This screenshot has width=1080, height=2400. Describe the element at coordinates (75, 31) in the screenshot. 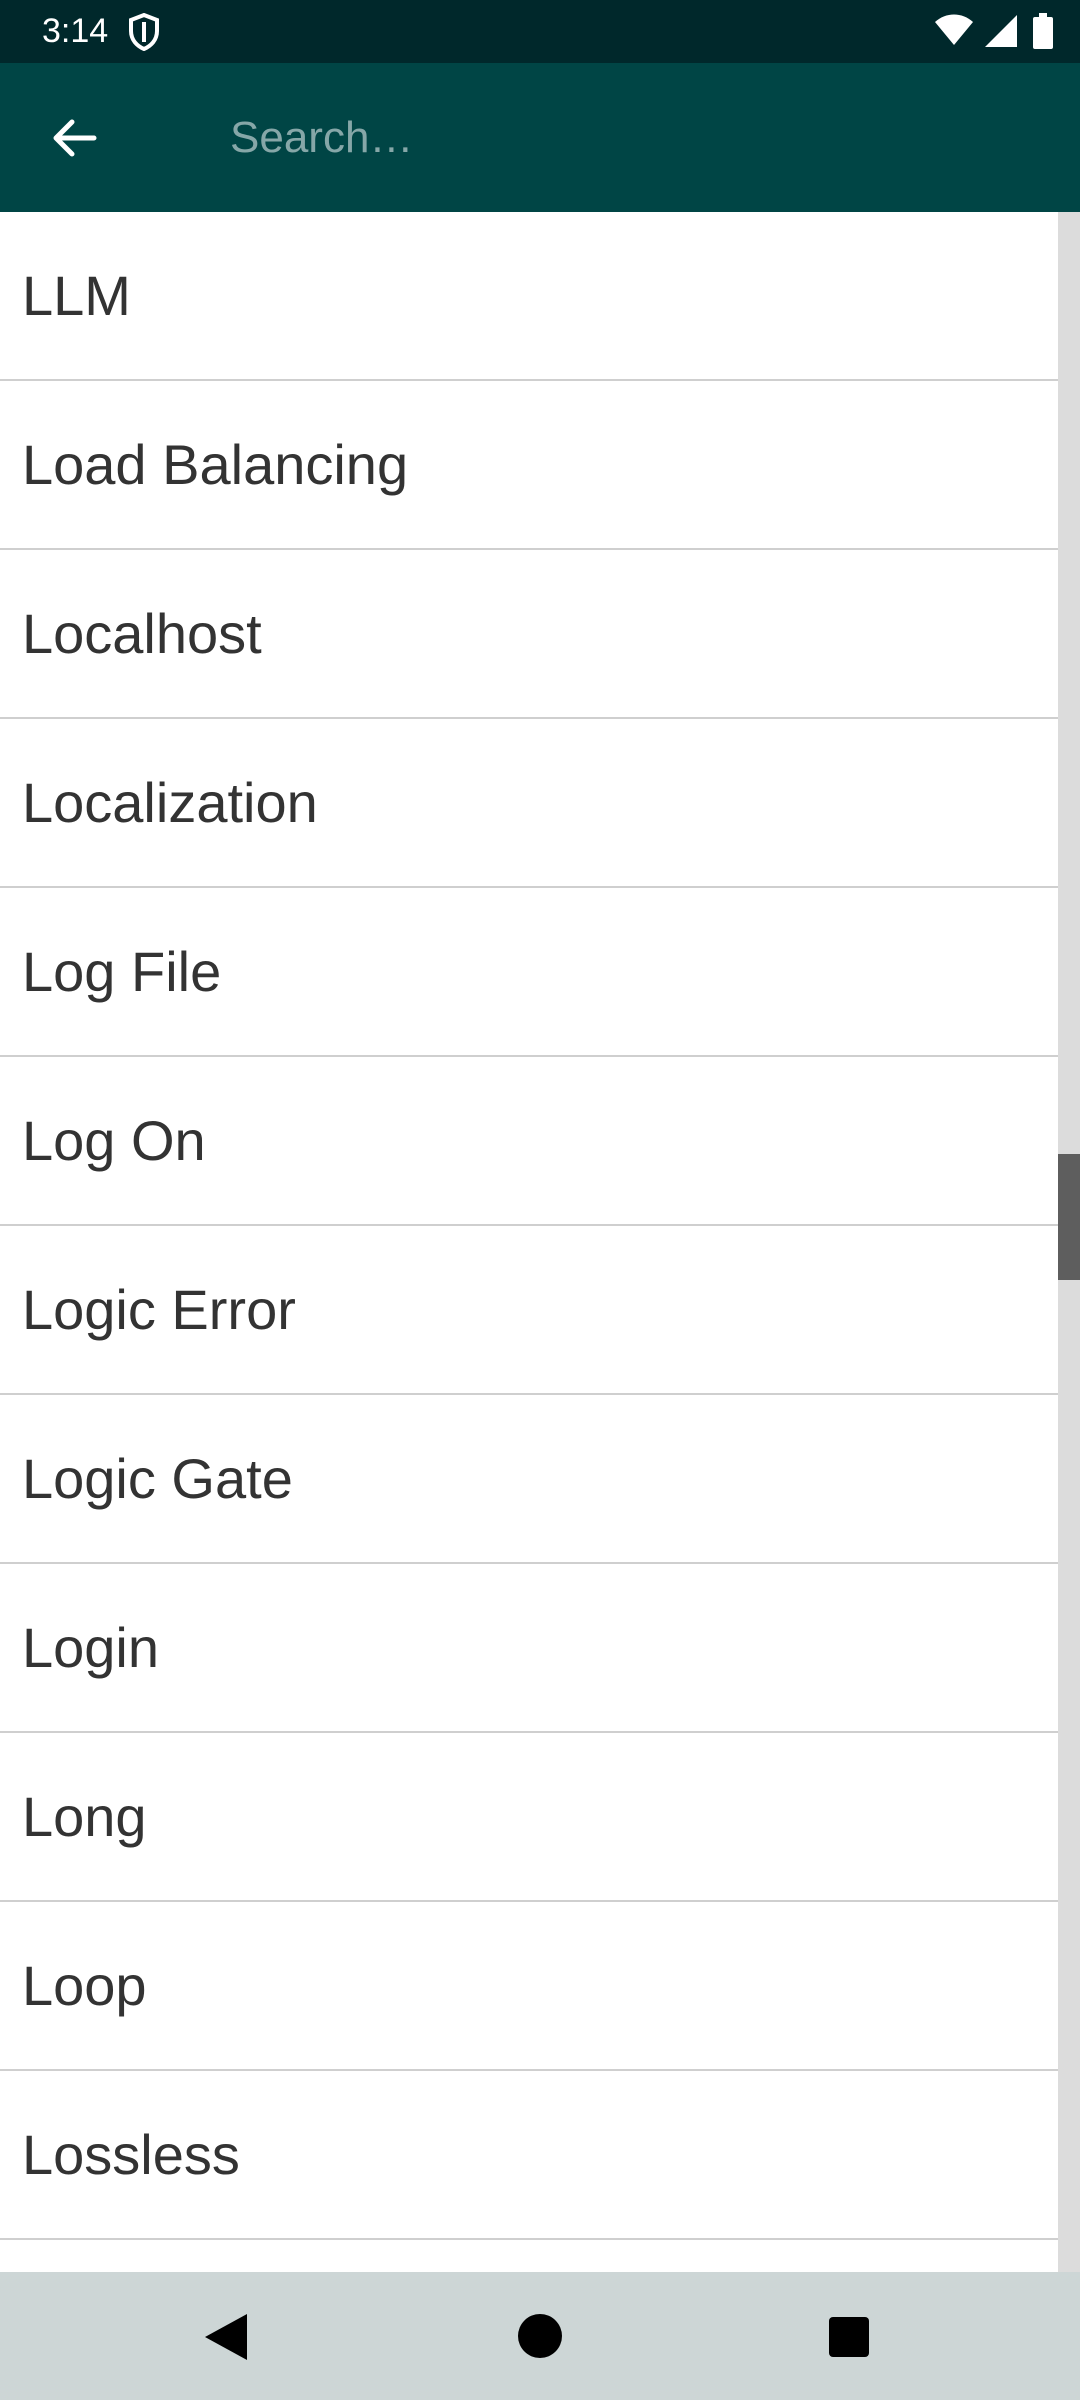

I see `status-time: 3:14` at that location.